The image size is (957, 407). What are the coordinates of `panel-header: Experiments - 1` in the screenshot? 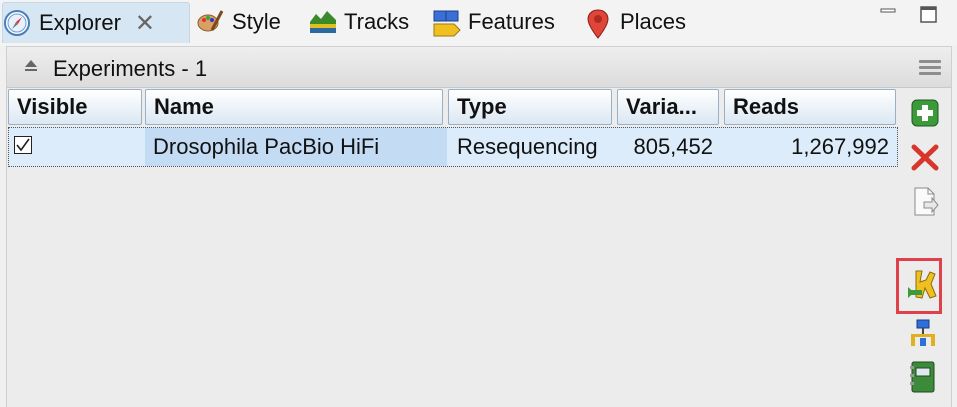 It's located at (479, 67).